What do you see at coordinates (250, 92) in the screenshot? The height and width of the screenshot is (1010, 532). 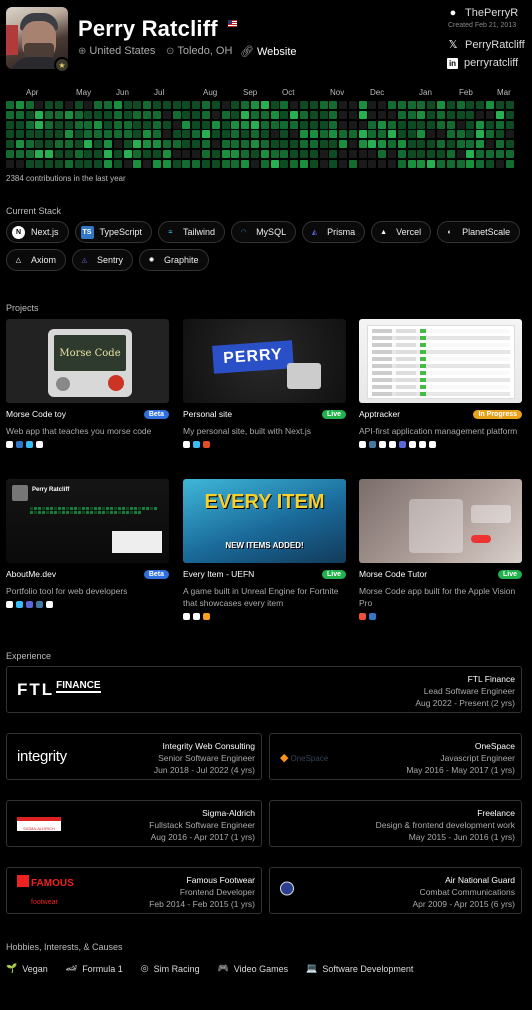 I see `month-label: Sep` at bounding box center [250, 92].